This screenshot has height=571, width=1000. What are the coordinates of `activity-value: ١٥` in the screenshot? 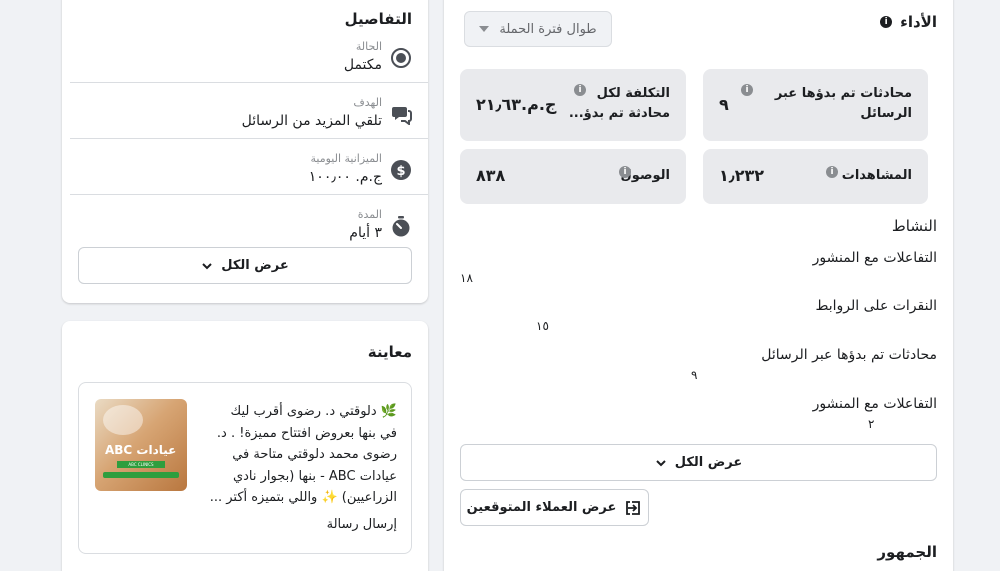 It's located at (542, 326).